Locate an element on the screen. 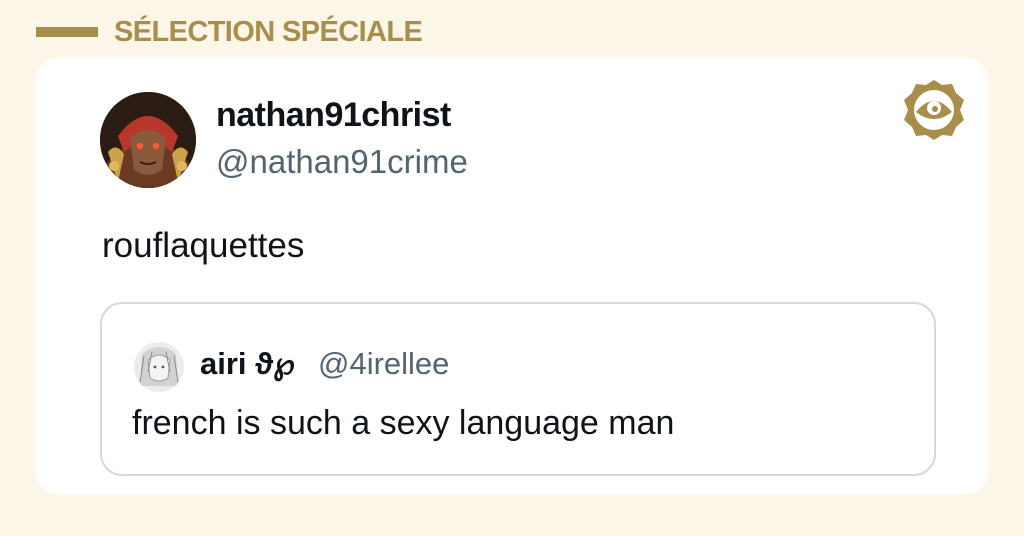  section-header: SÉLECTION SPÉCIALE is located at coordinates (229, 32).